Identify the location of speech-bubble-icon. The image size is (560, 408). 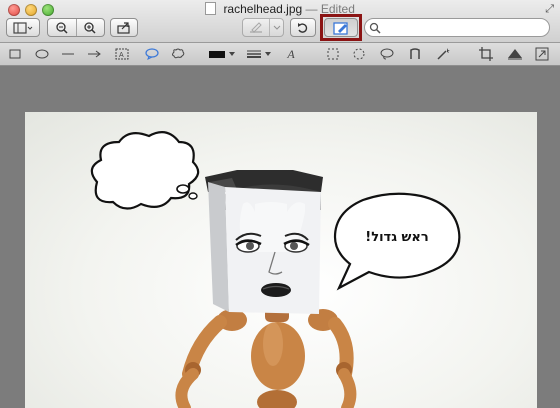
(152, 54).